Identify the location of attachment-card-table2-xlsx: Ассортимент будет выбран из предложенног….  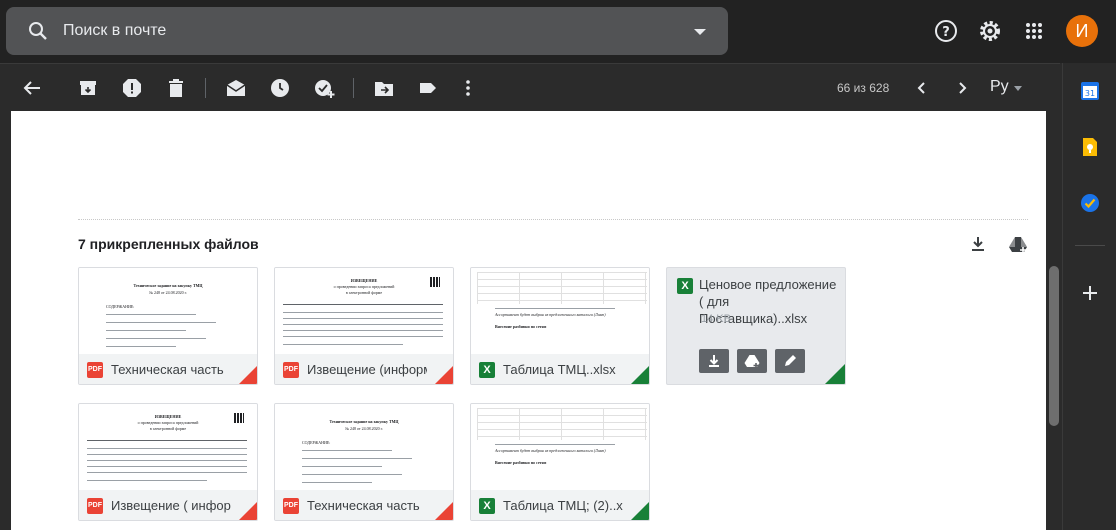
(560, 462).